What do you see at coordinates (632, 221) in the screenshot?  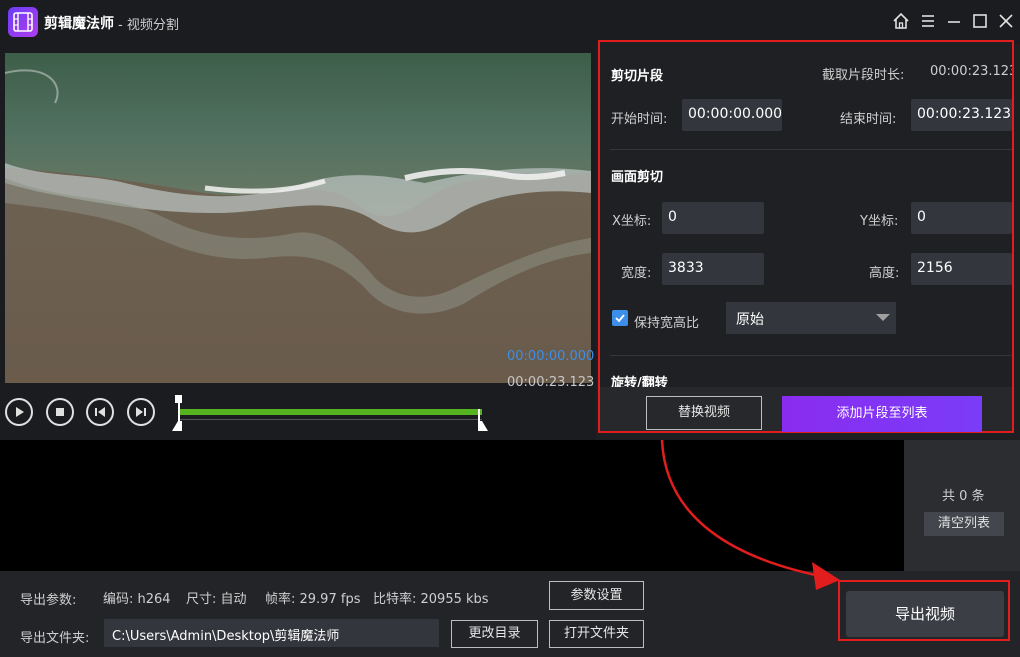 I see `x-coord-label: X坐标:` at bounding box center [632, 221].